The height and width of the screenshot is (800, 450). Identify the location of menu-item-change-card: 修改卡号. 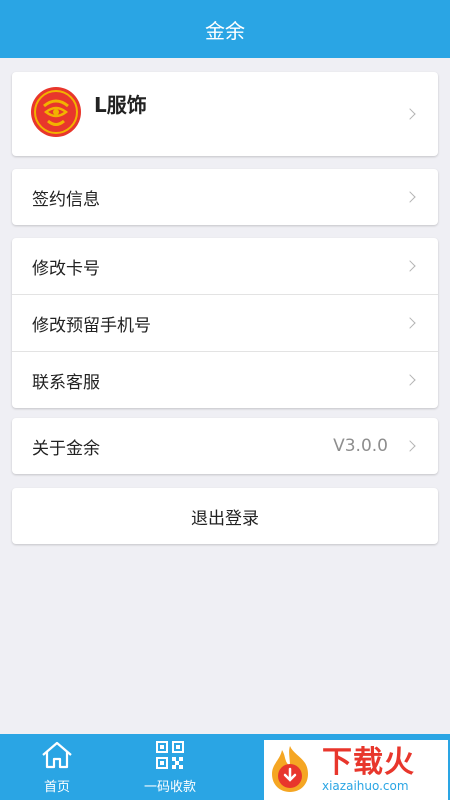
(225, 266).